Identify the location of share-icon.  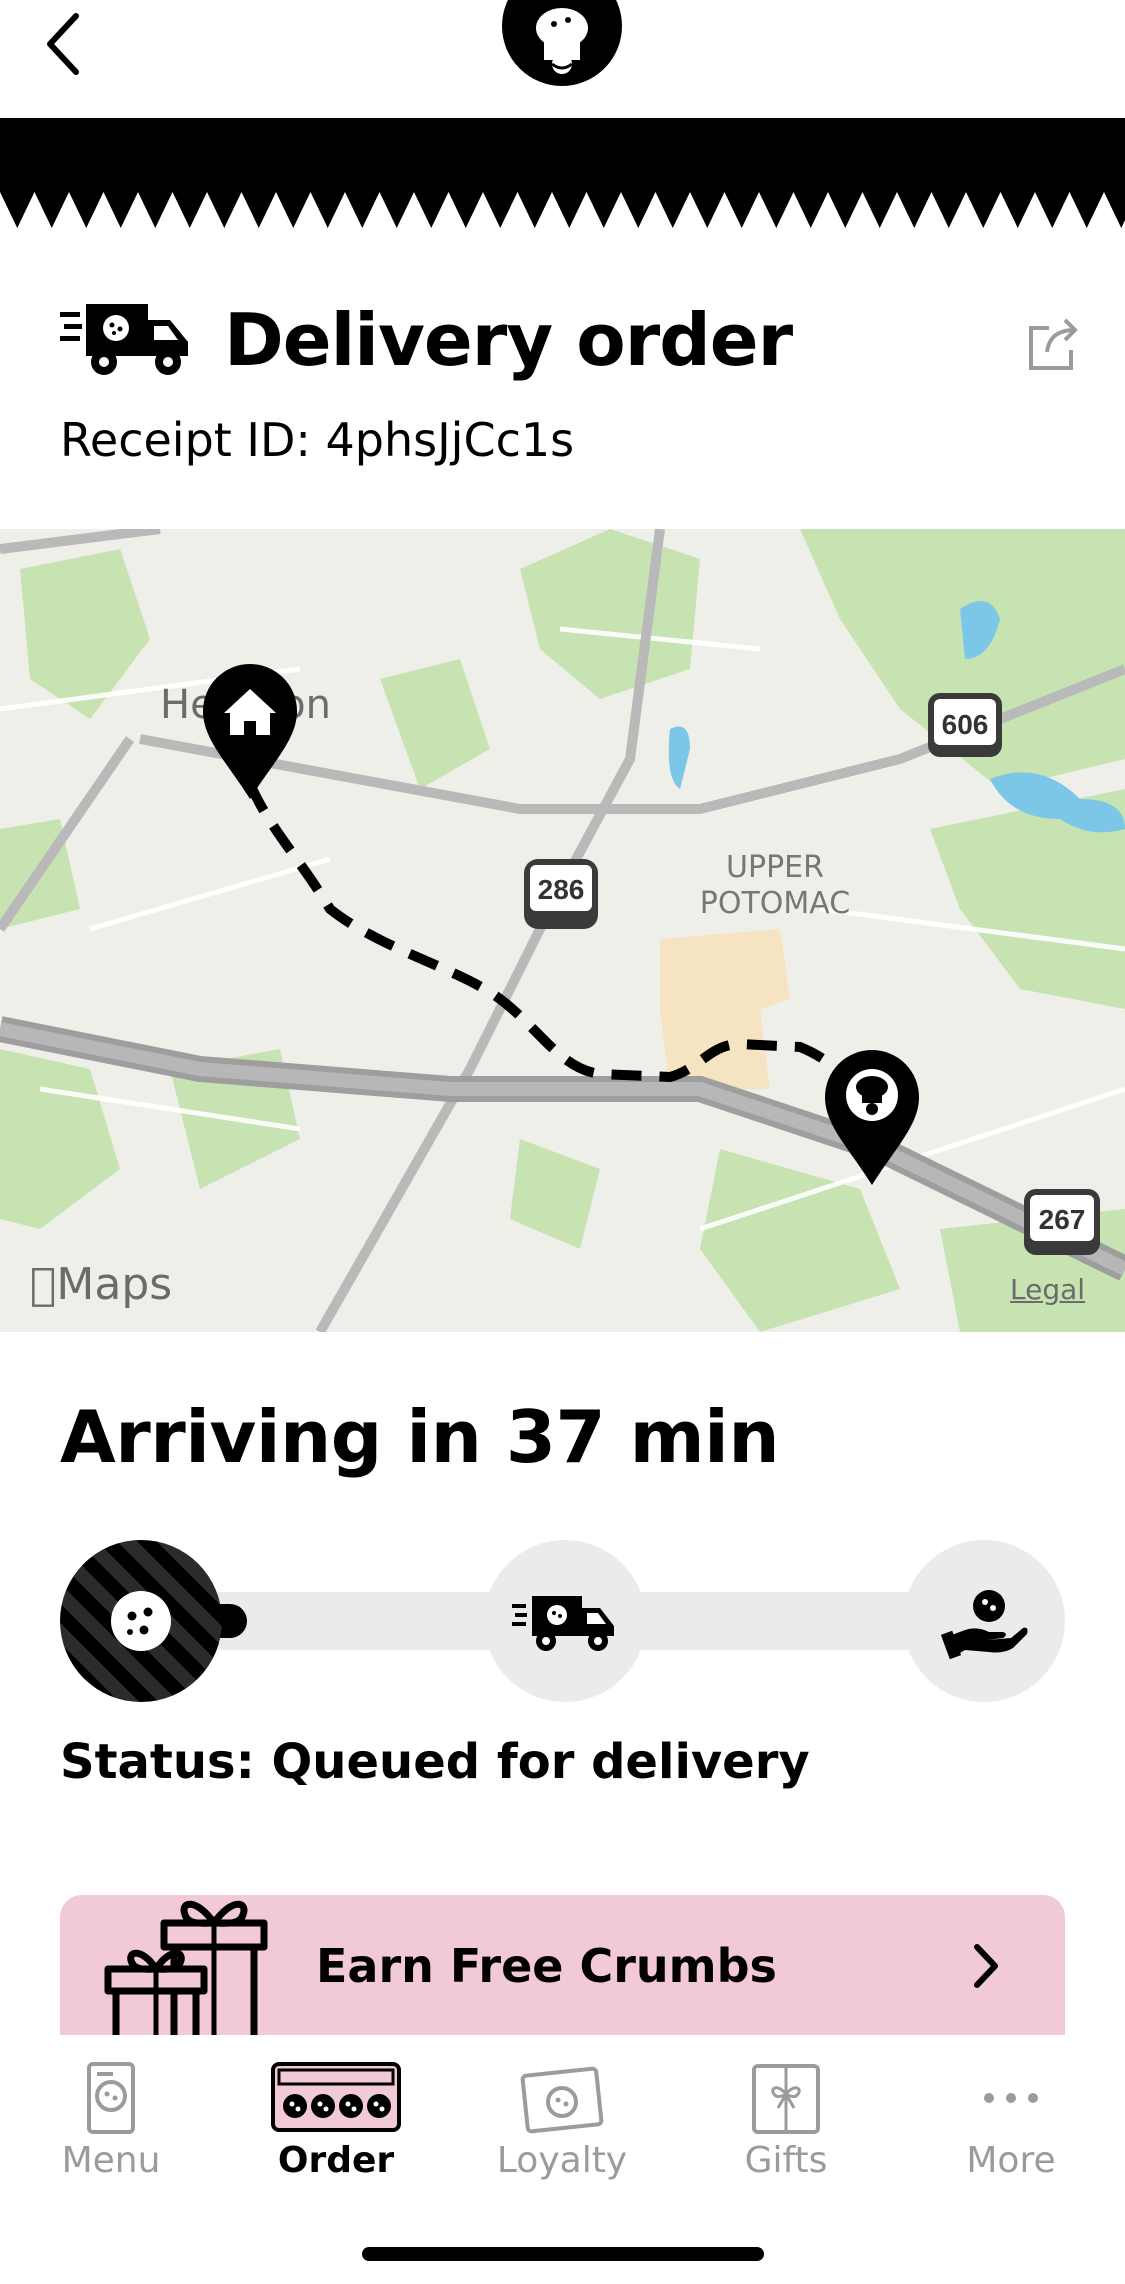
(1053, 344).